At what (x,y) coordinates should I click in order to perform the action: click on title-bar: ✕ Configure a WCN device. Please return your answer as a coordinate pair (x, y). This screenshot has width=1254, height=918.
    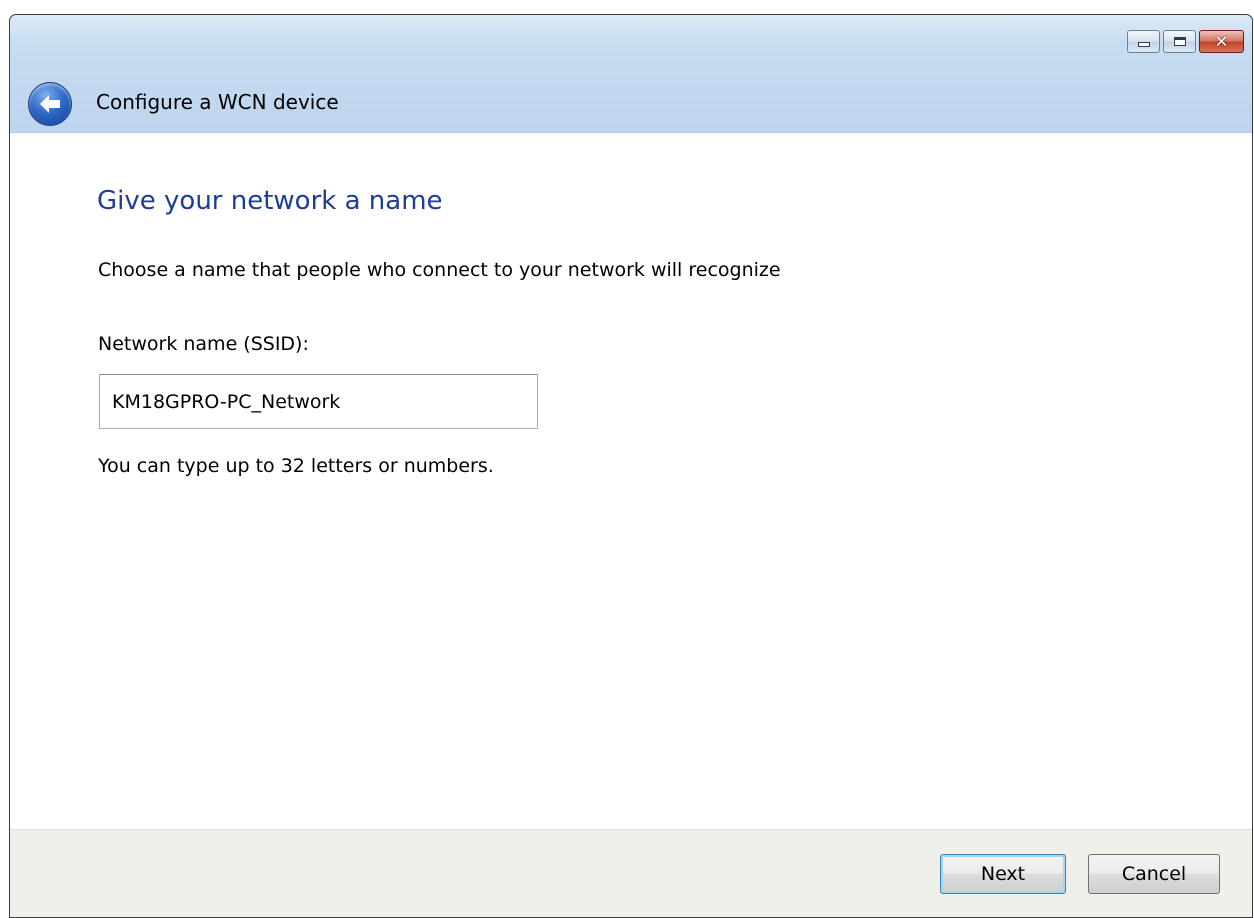
    Looking at the image, I should click on (631, 73).